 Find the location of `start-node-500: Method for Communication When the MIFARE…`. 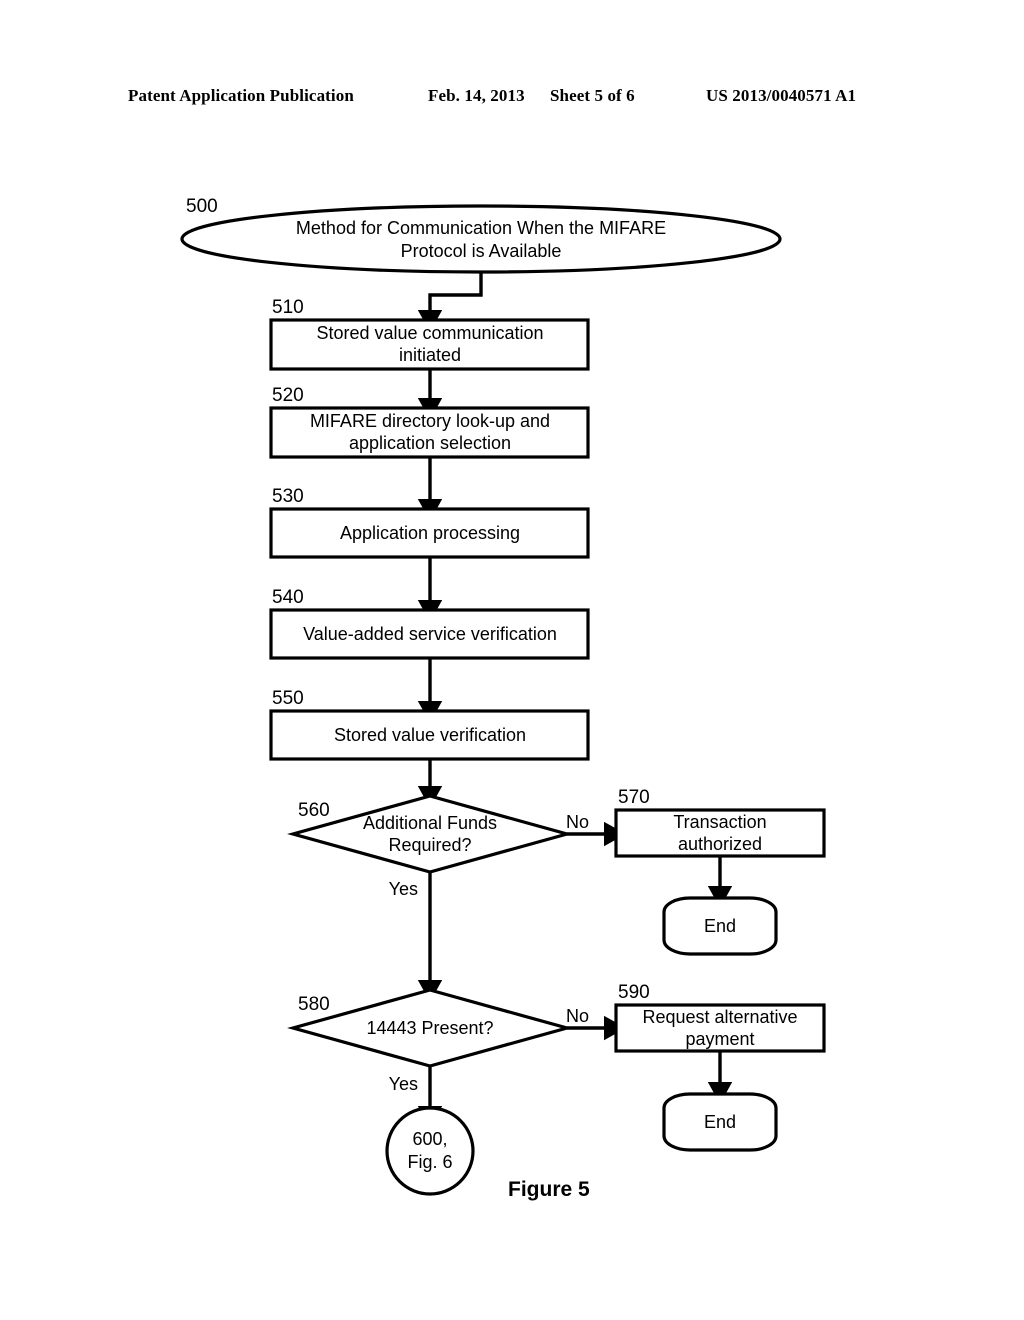

start-node-500: Method for Communication When the MIFARE… is located at coordinates (481, 235).